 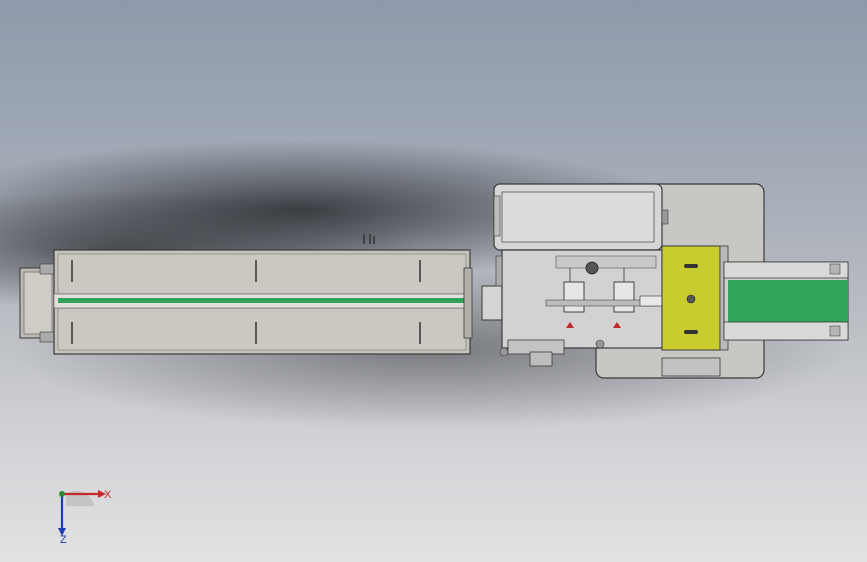 I want to click on z-axis-label: Z, so click(x=63, y=539).